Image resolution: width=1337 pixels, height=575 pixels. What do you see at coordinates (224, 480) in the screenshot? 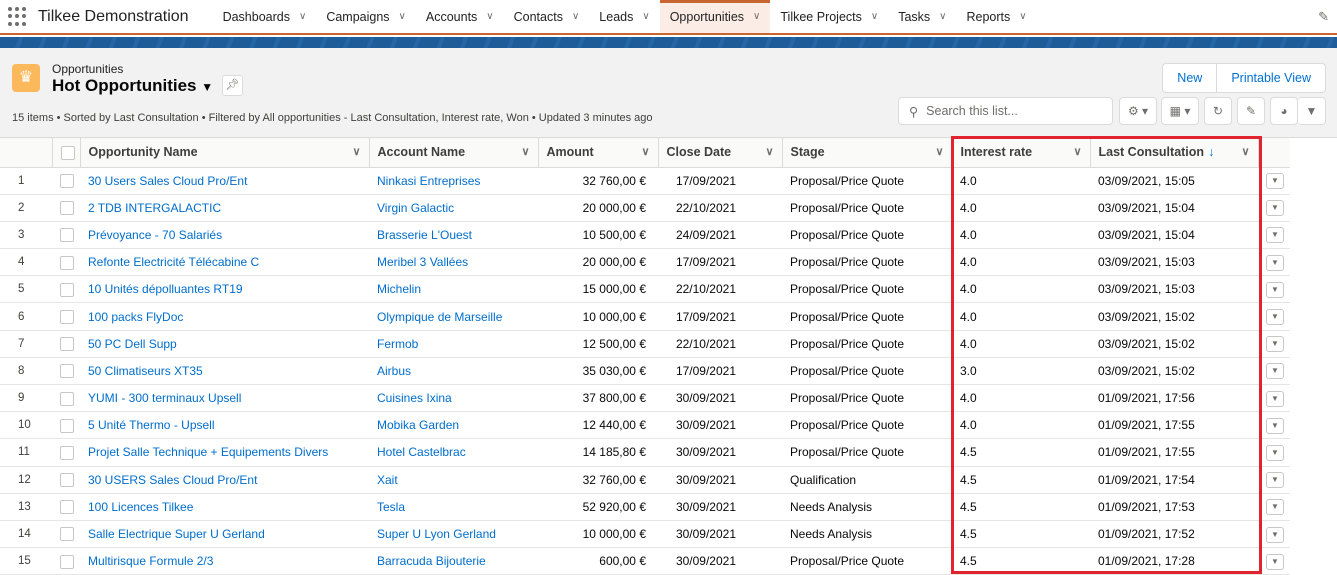
I see `opportunity-name-link: 30 USERS Sales Cloud Pro/Ent` at bounding box center [224, 480].